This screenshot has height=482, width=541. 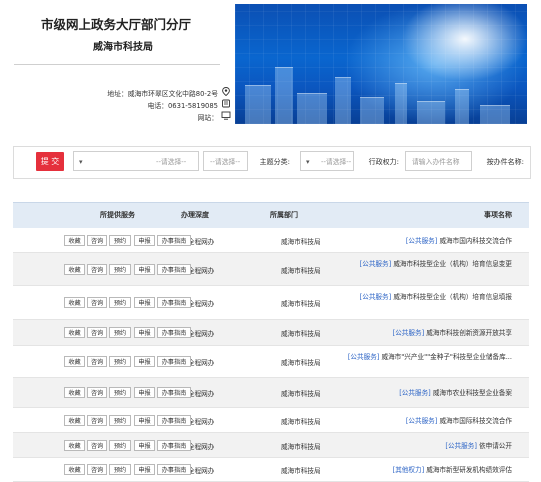 I want to click on power-select-value: --请选择--, so click(x=336, y=162).